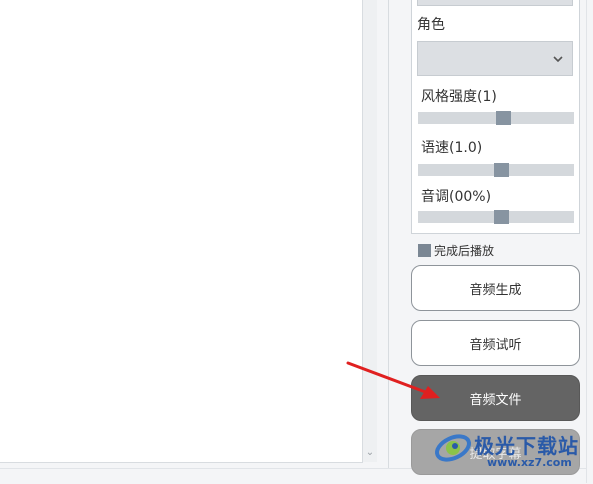 The height and width of the screenshot is (484, 593). What do you see at coordinates (388, 241) in the screenshot?
I see `panel-divider` at bounding box center [388, 241].